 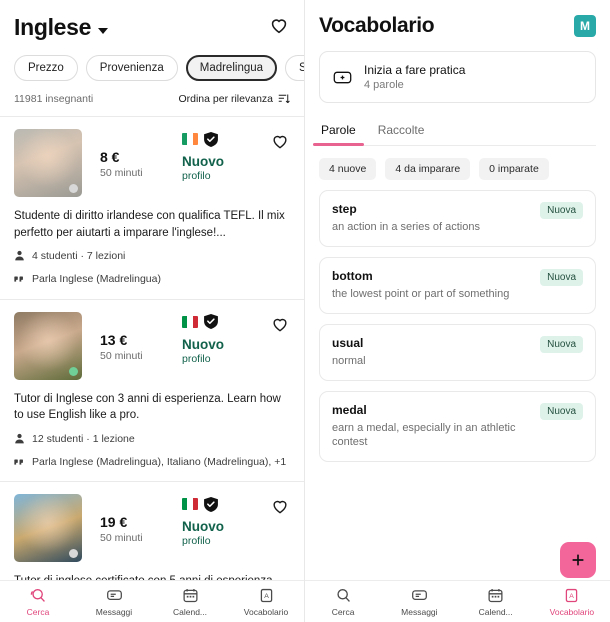 What do you see at coordinates (131, 68) in the screenshot?
I see `filter-chip-provenienza: Provenienza` at bounding box center [131, 68].